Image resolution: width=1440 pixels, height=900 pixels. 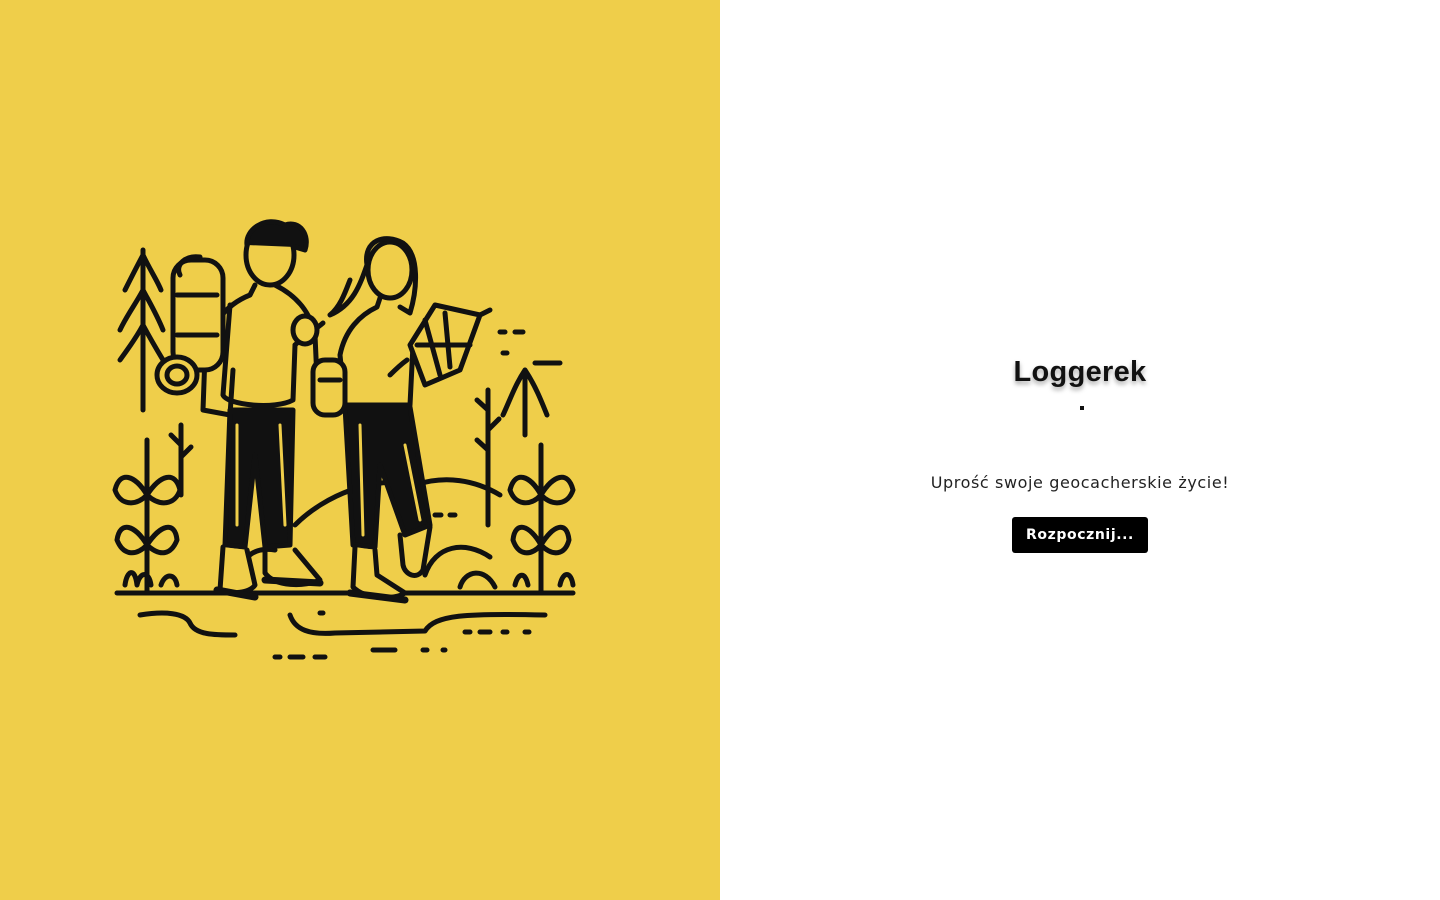 I want to click on title-dot-ornament, so click(x=1082, y=408).